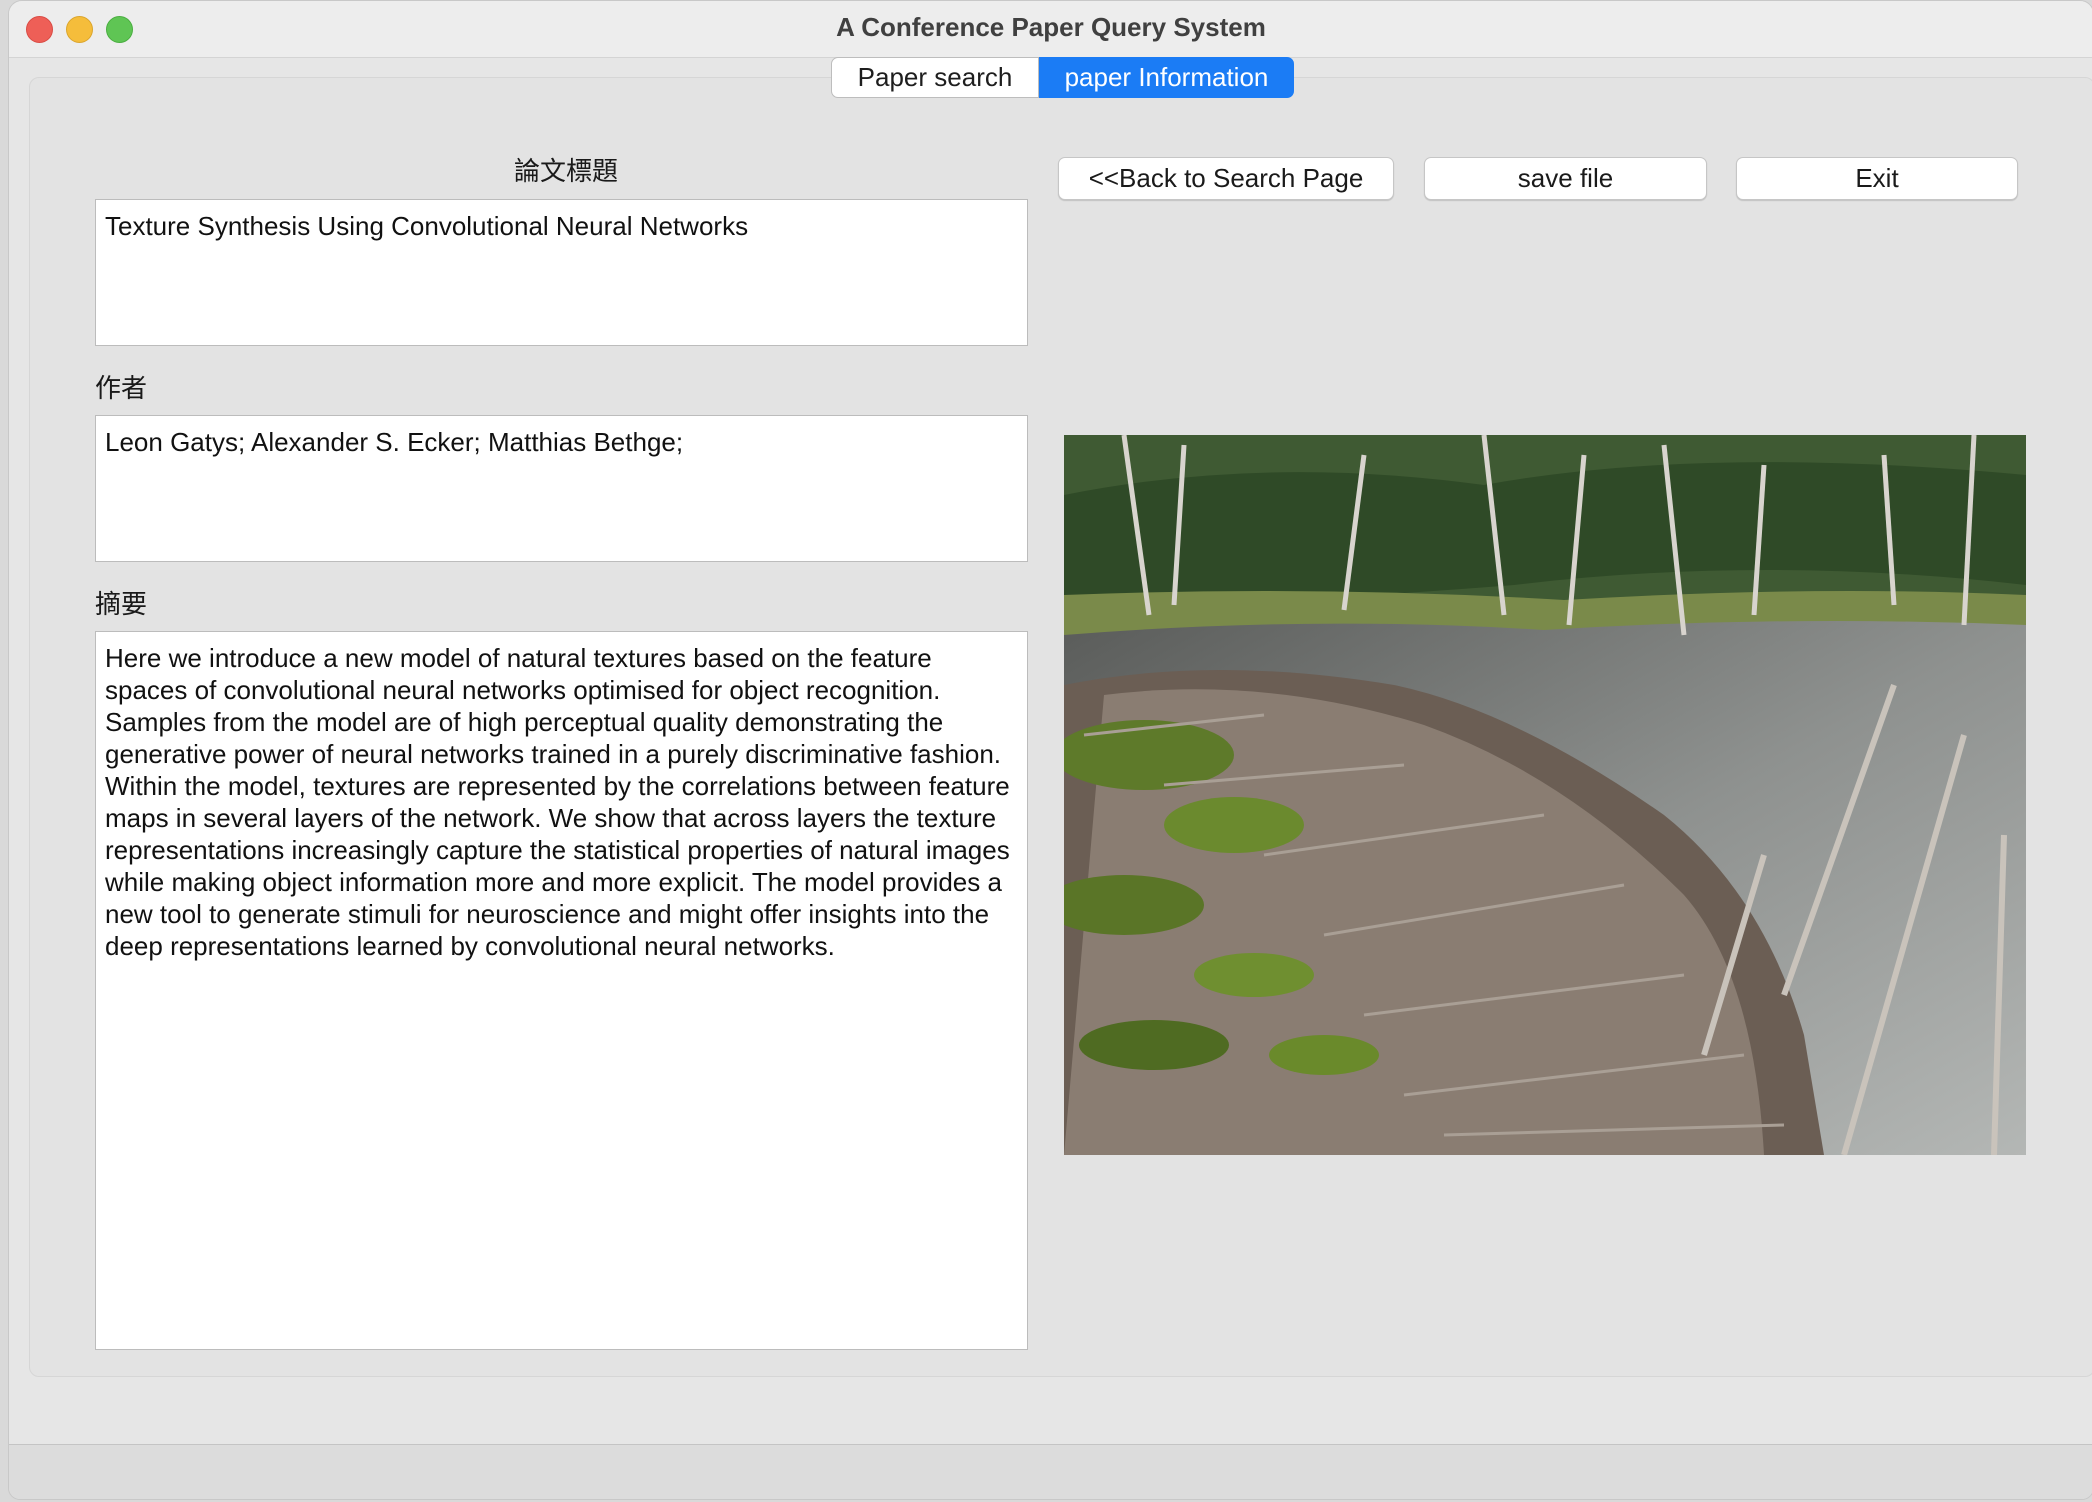 Image resolution: width=2092 pixels, height=1502 pixels. What do you see at coordinates (935, 77) in the screenshot?
I see `tab-paper-search: Paper search` at bounding box center [935, 77].